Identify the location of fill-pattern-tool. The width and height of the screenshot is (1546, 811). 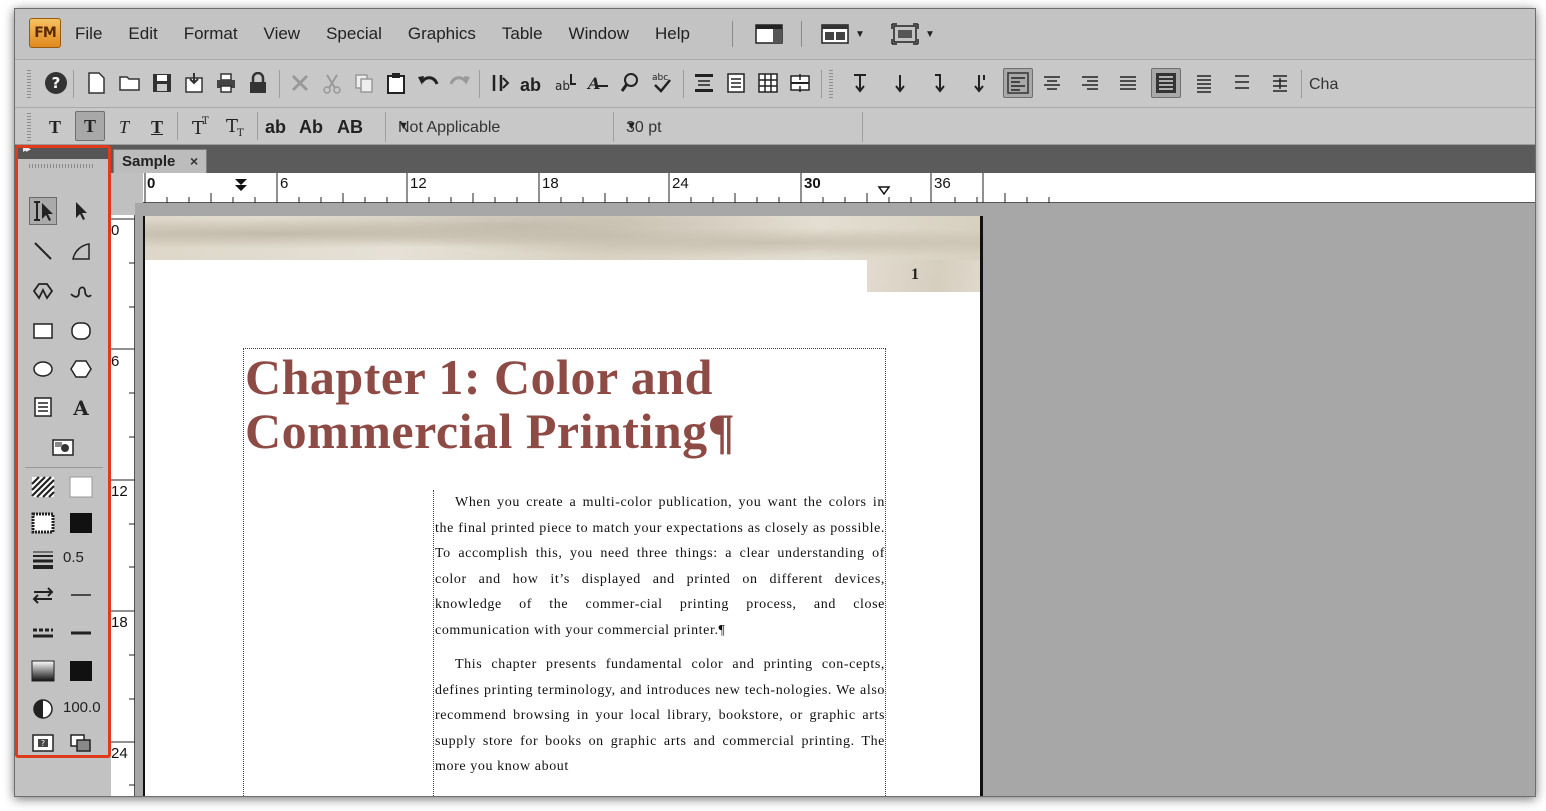
(43, 487).